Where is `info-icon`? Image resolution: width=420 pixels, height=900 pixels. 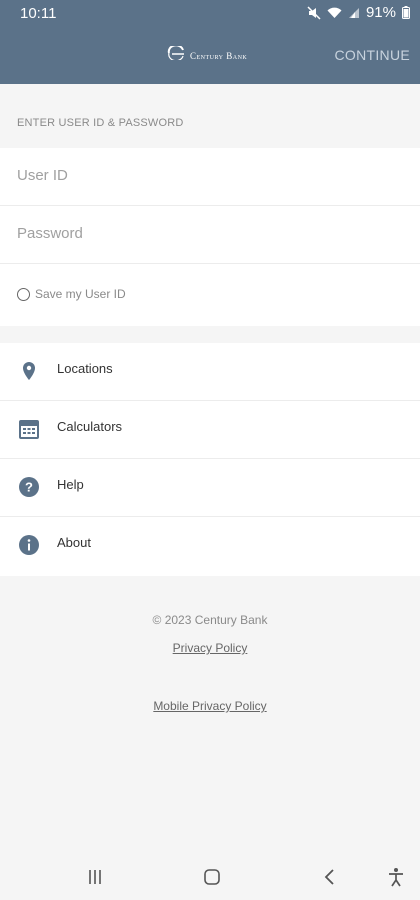
info-icon is located at coordinates (29, 545).